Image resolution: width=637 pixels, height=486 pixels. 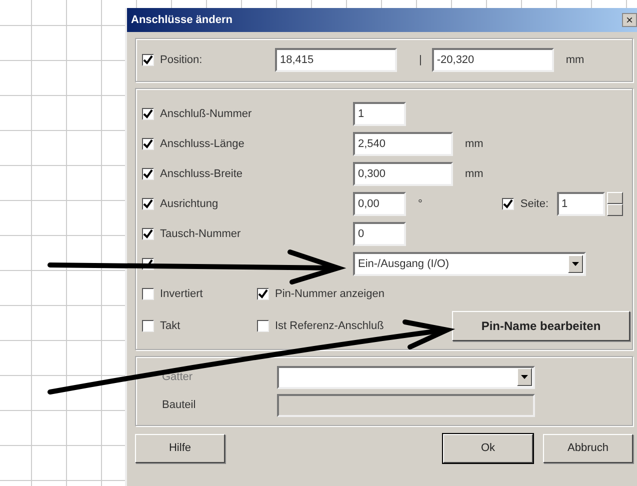 What do you see at coordinates (170, 326) in the screenshot?
I see `checkbox-label: Takt` at bounding box center [170, 326].